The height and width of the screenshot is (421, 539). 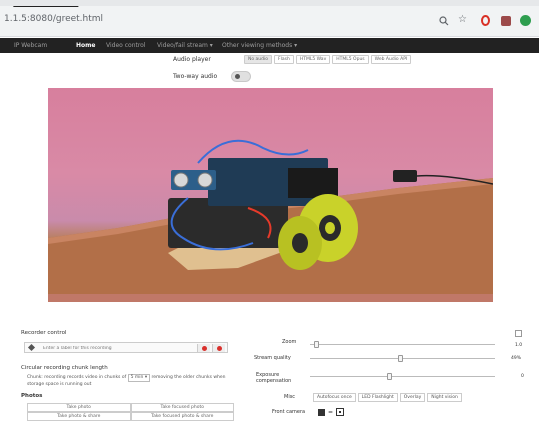 I want to click on wheel-hub-front, so click(x=300, y=243).